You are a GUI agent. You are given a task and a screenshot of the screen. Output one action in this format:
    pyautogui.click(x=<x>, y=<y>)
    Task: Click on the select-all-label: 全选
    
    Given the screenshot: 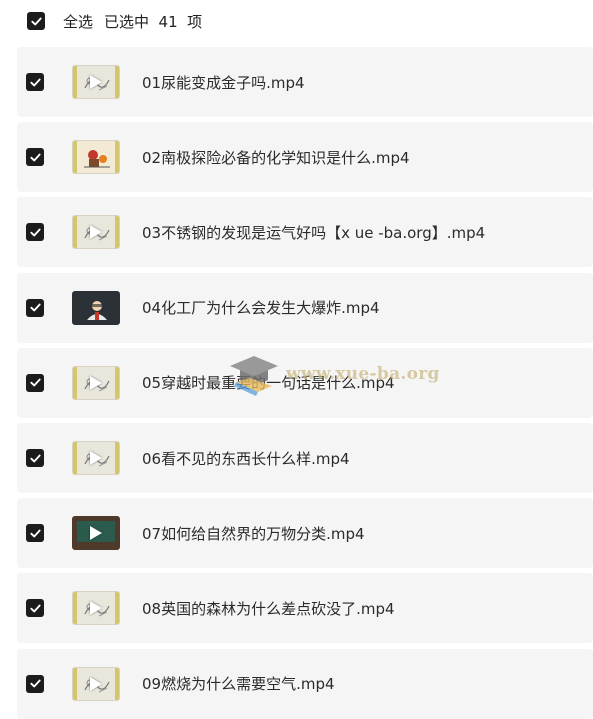 What is the action you would take?
    pyautogui.click(x=78, y=21)
    